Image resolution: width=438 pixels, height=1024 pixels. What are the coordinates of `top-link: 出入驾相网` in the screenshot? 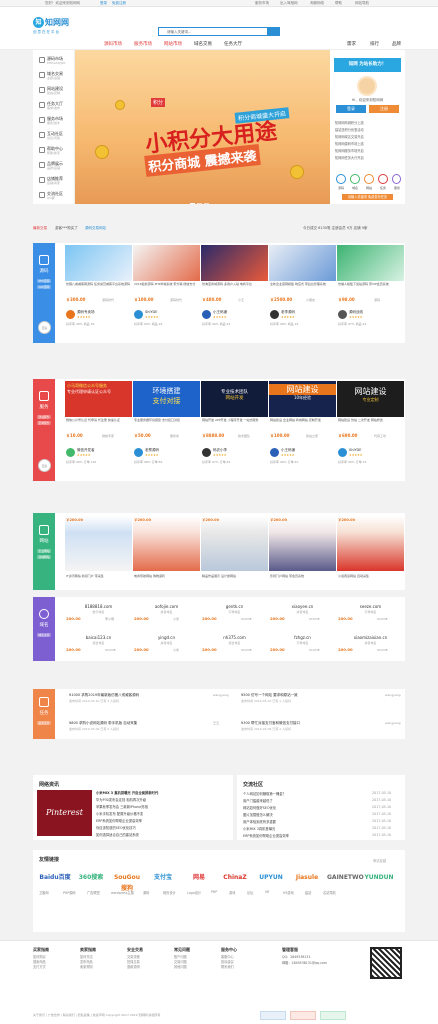 It's located at (289, 3).